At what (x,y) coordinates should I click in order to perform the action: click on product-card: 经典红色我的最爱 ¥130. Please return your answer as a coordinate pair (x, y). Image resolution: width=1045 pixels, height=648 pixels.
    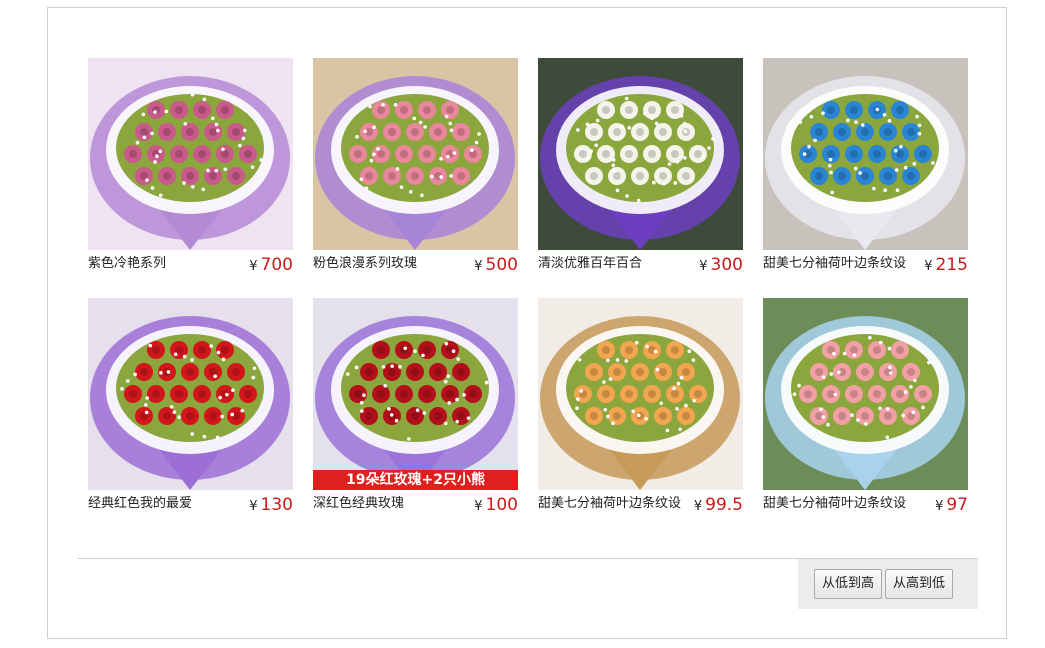
    Looking at the image, I should click on (190, 408).